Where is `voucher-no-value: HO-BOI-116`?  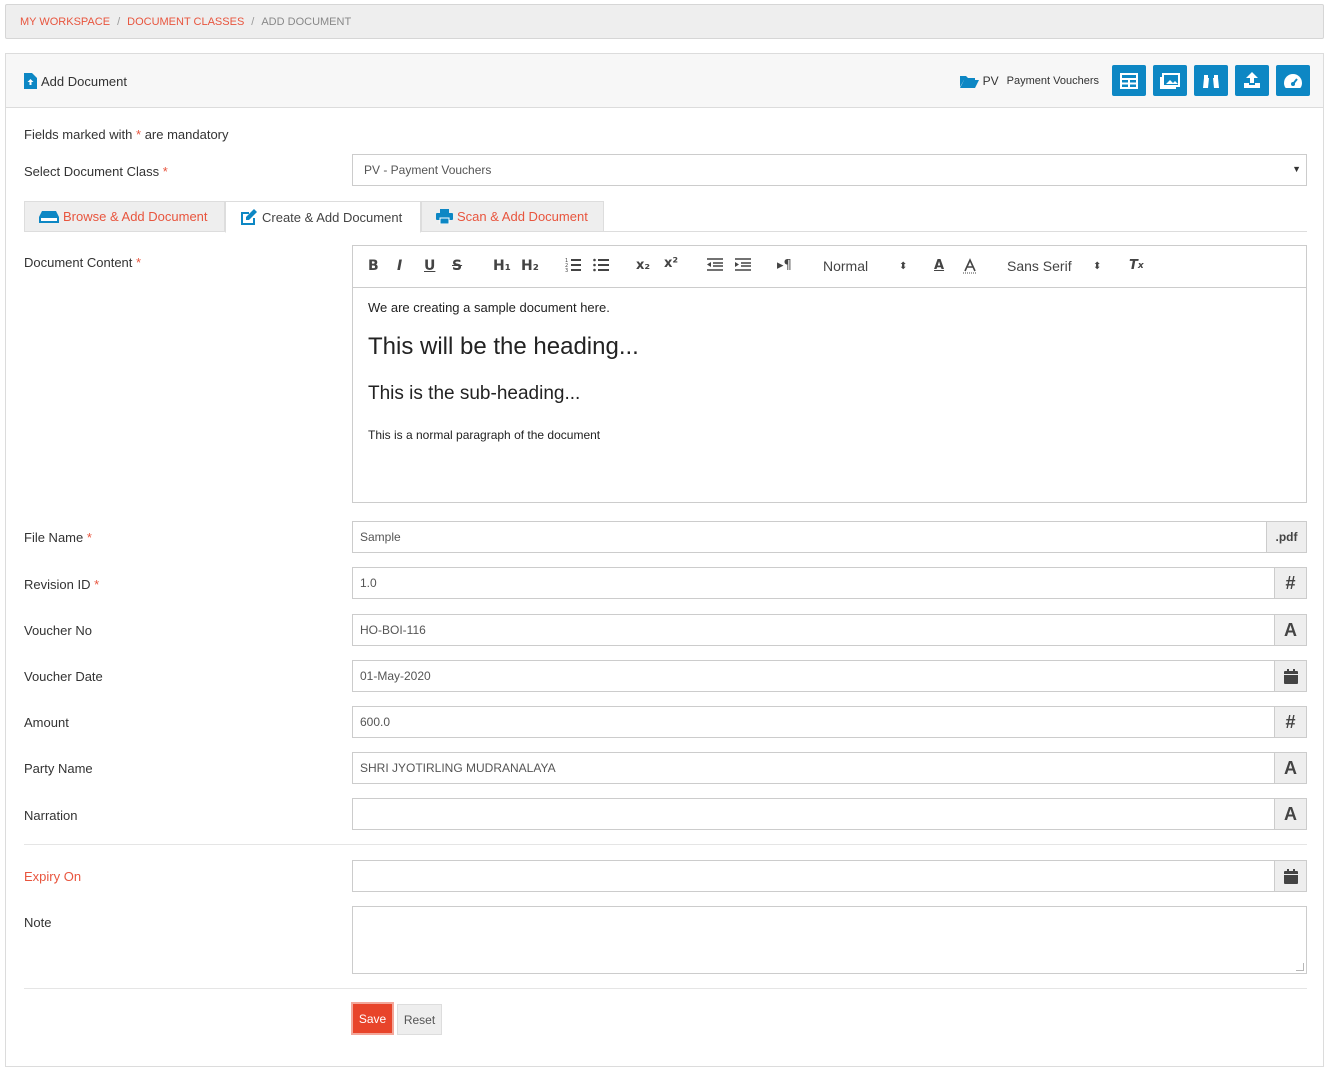 voucher-no-value: HO-BOI-116 is located at coordinates (393, 630).